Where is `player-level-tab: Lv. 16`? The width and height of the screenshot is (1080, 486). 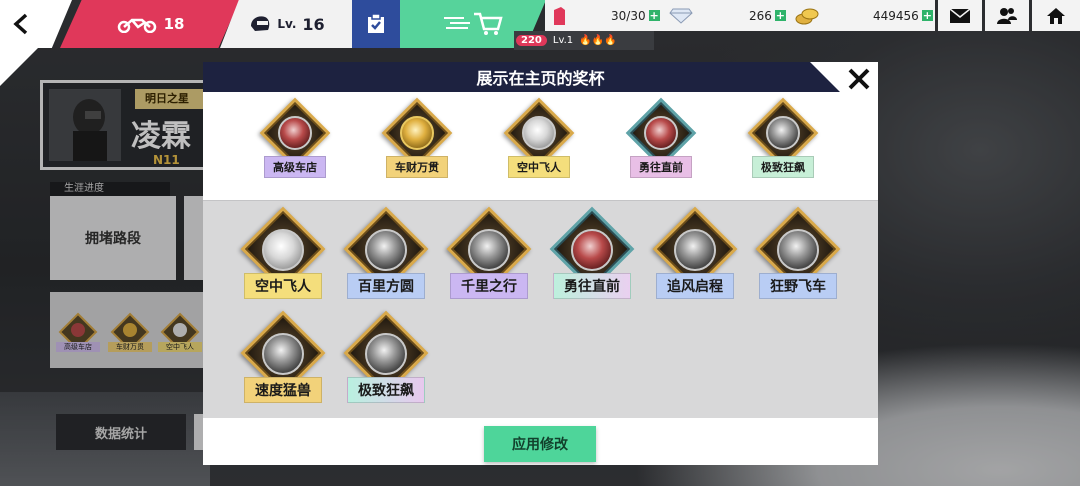
player-level-tab: Lv. 16 is located at coordinates (287, 24).